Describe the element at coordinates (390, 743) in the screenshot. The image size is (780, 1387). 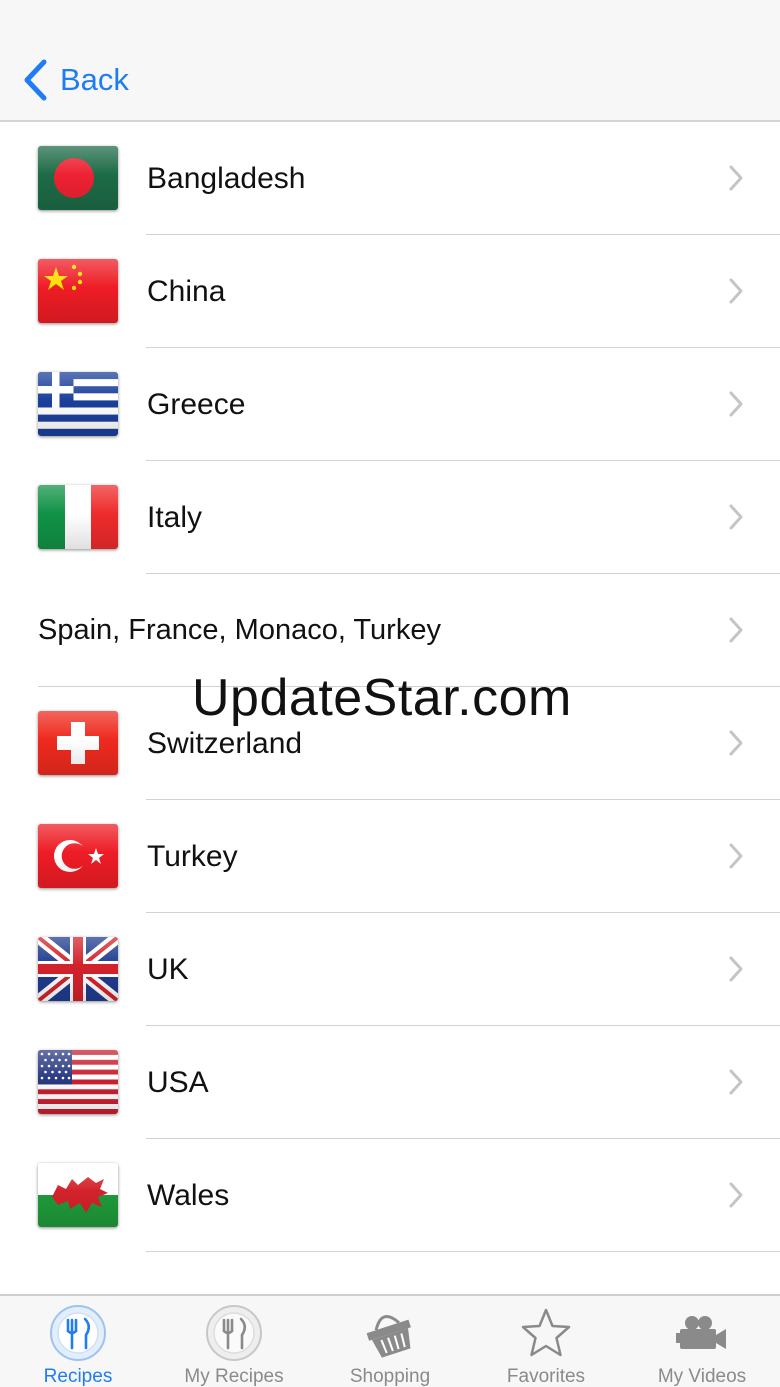
I see `list-item-switzerland: Switzerland` at that location.